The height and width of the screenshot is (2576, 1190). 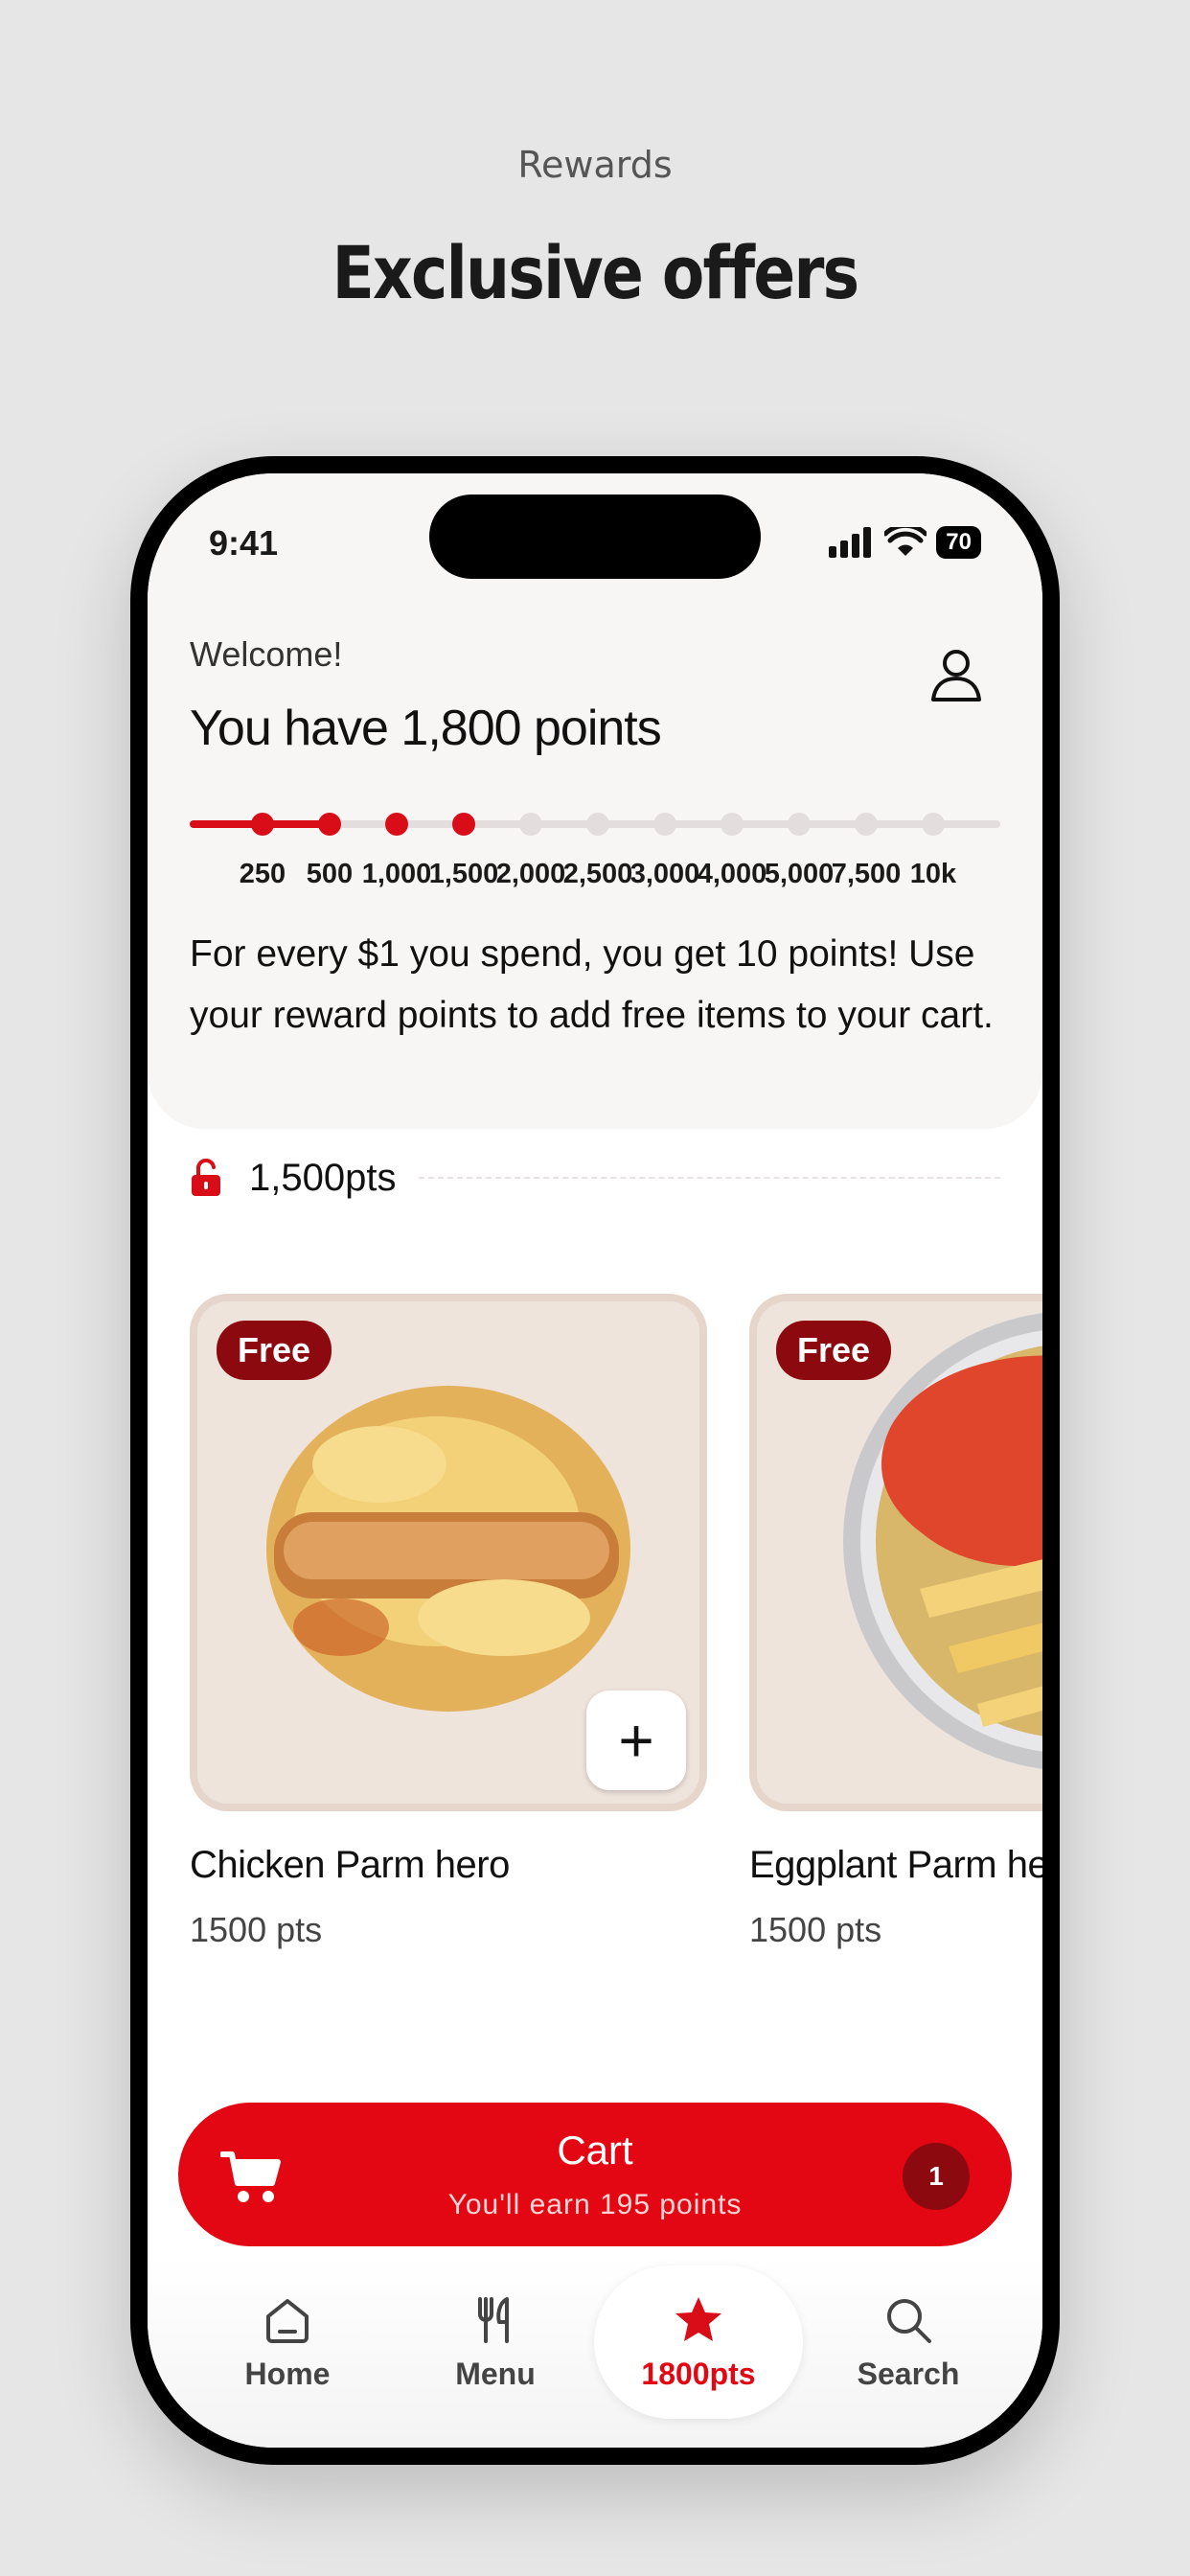 I want to click on reward-card: Free Eggplant Parm hero 1500 pts, so click(x=896, y=1622).